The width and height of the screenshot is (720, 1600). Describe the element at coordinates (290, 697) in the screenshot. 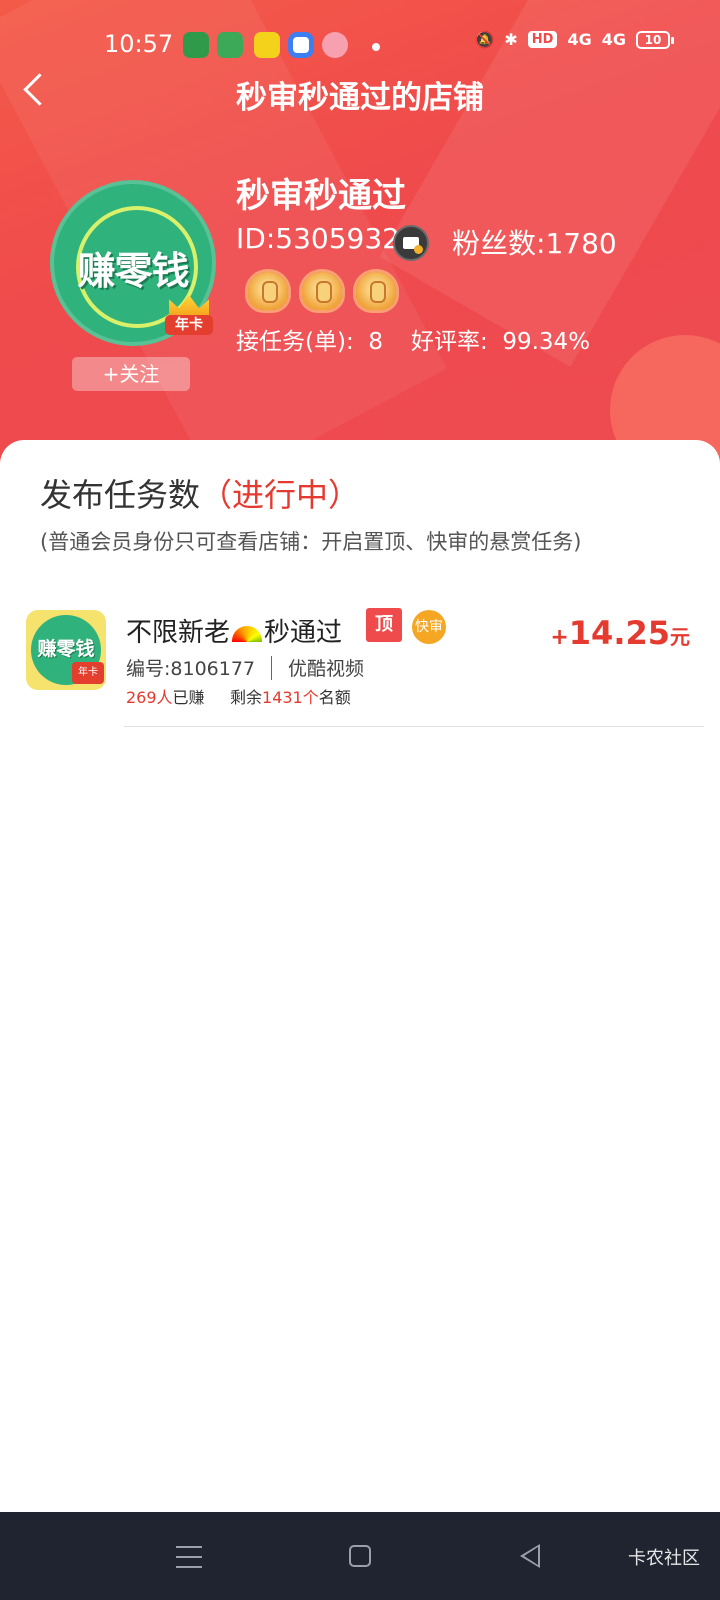

I see `remaining-count: 1431个` at that location.